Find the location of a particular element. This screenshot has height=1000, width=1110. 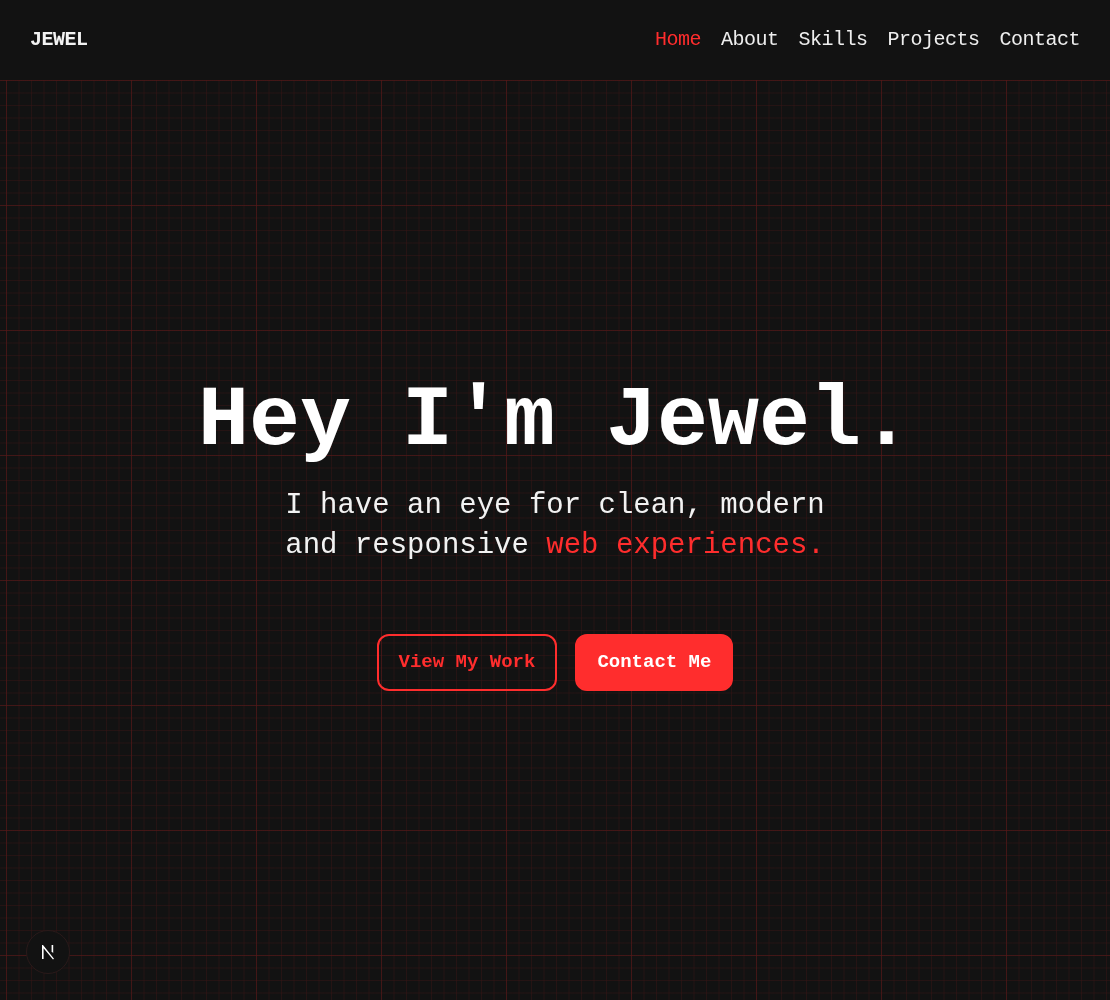

nav-link: Projects is located at coordinates (933, 40).